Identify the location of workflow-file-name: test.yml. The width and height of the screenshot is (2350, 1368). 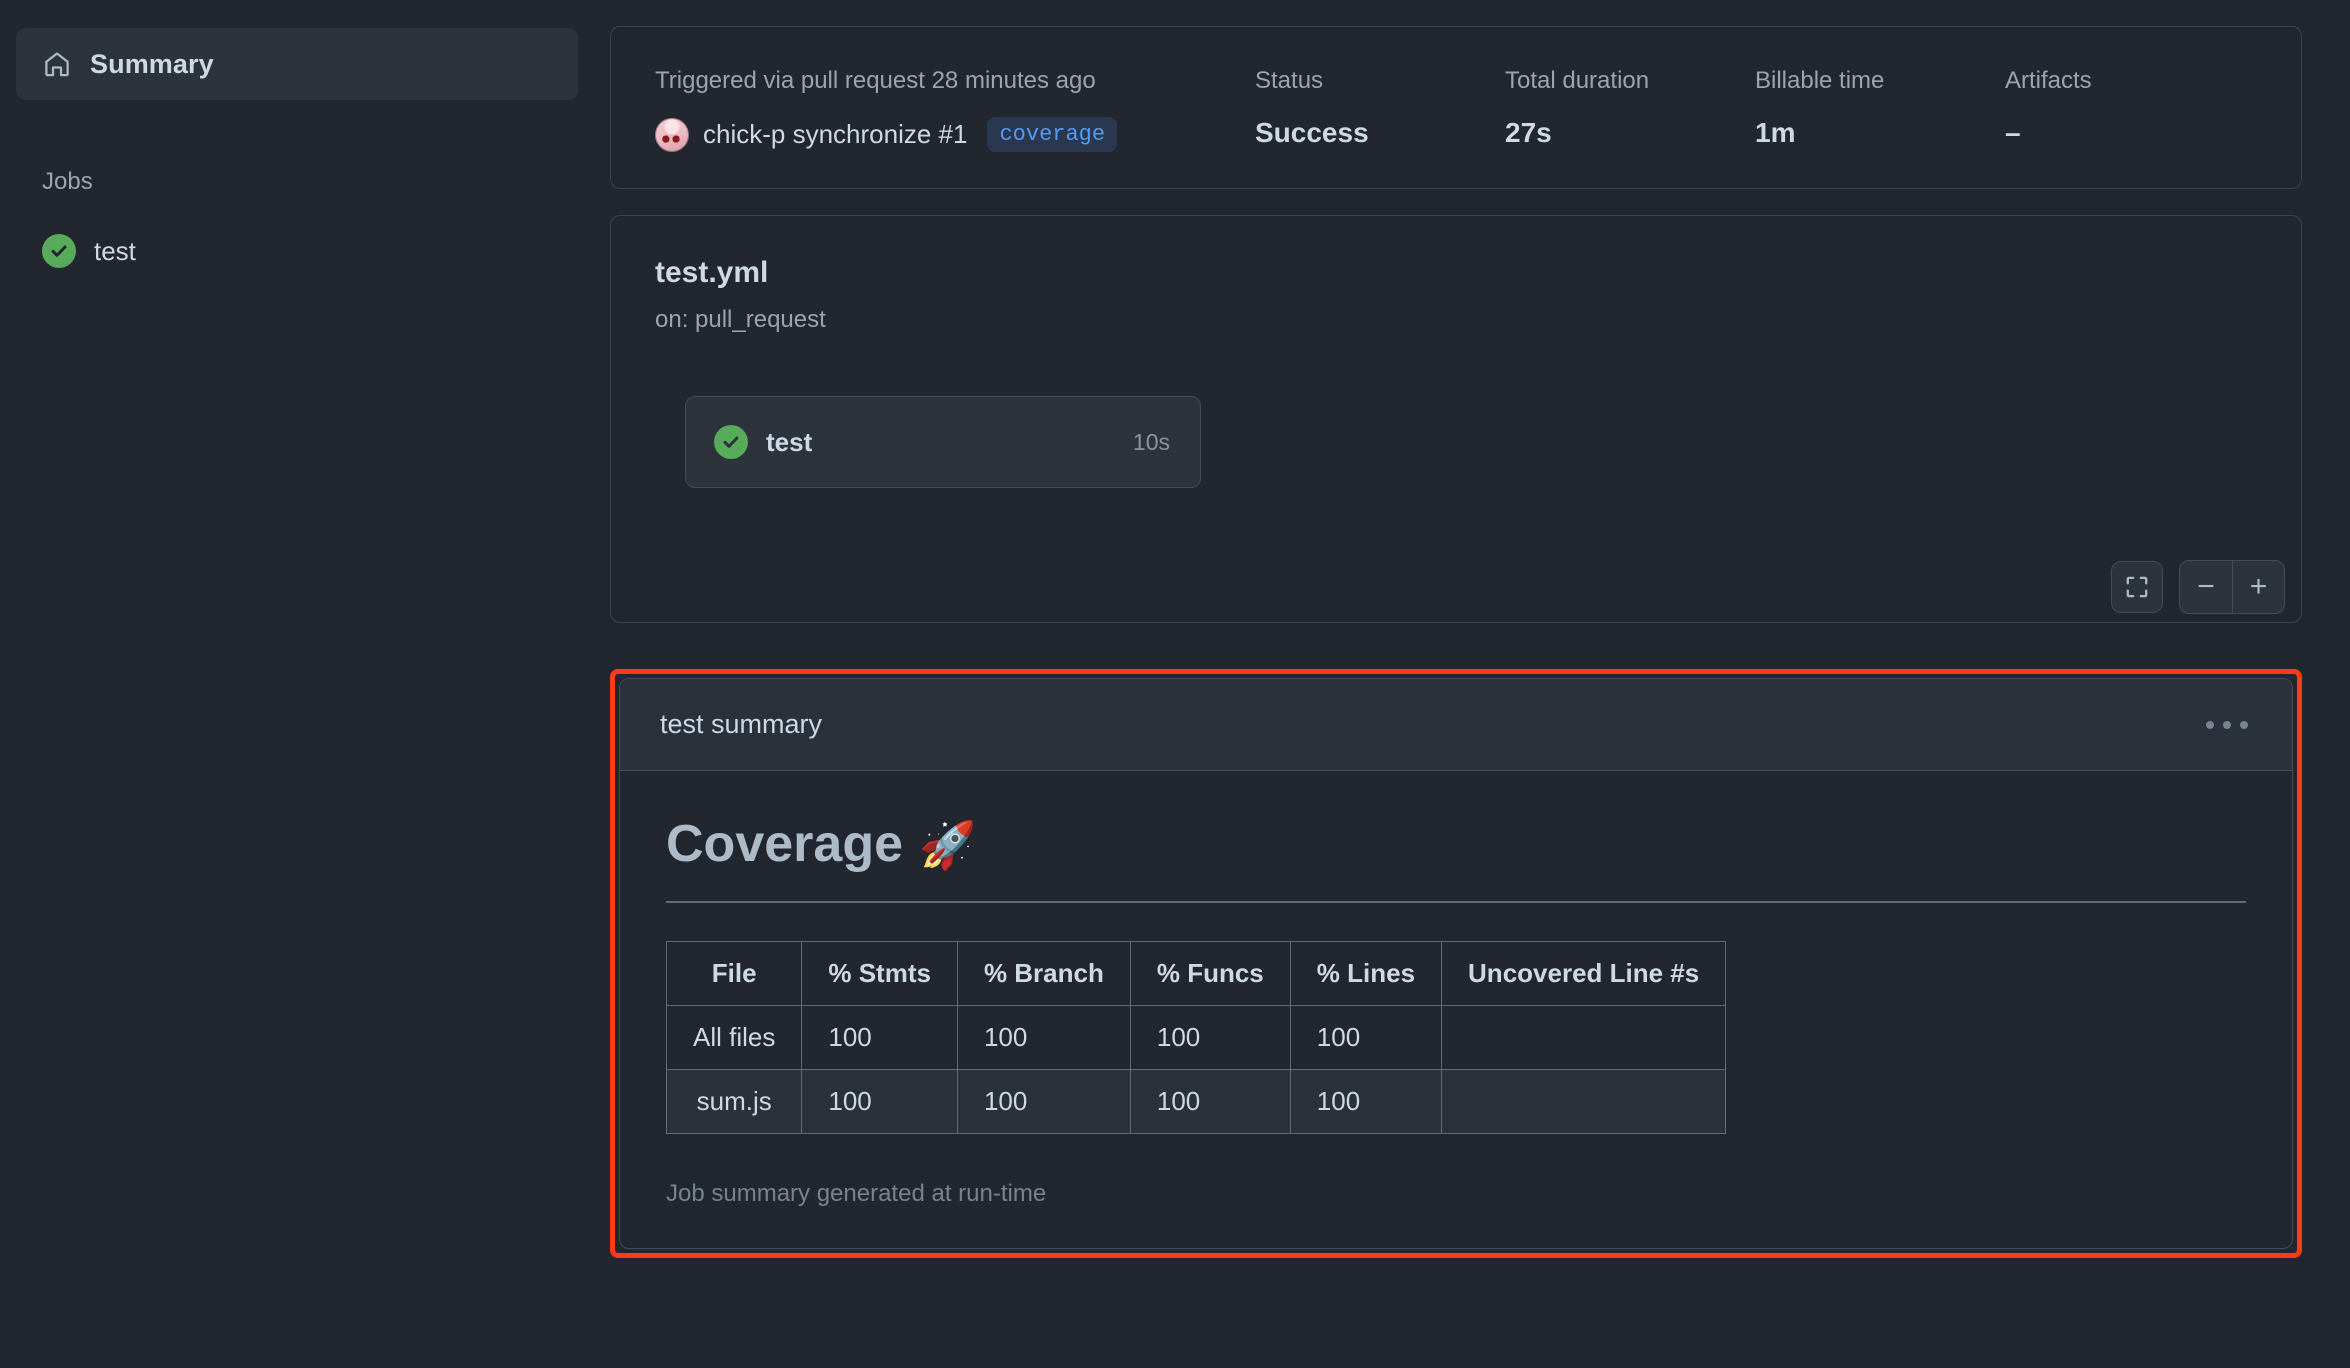
(712, 272).